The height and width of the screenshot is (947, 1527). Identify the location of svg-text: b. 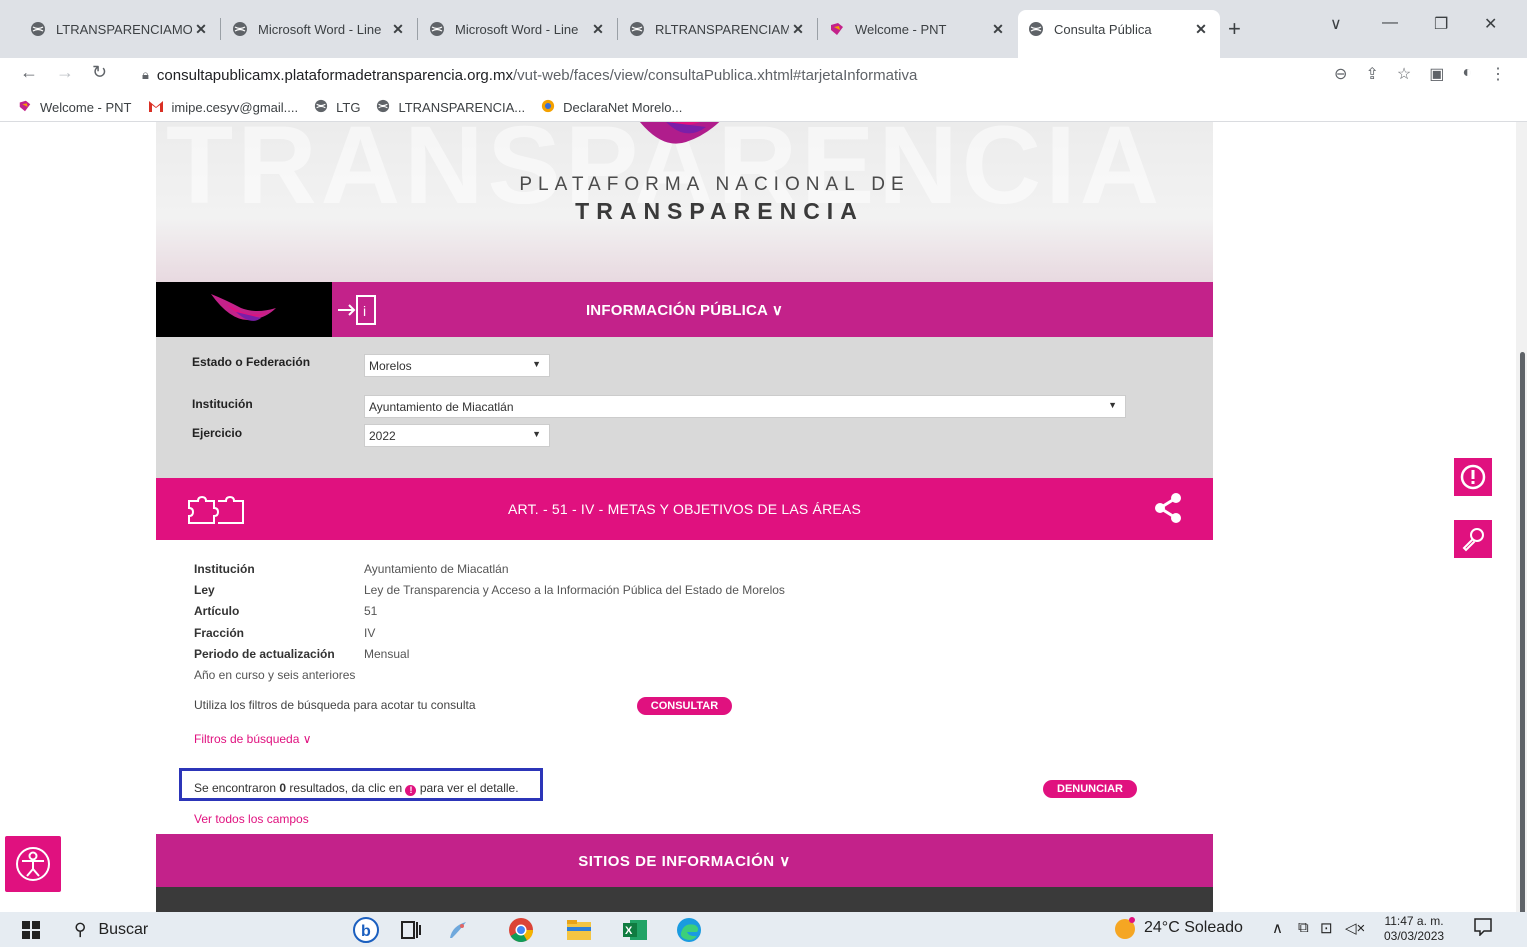
(366, 931).